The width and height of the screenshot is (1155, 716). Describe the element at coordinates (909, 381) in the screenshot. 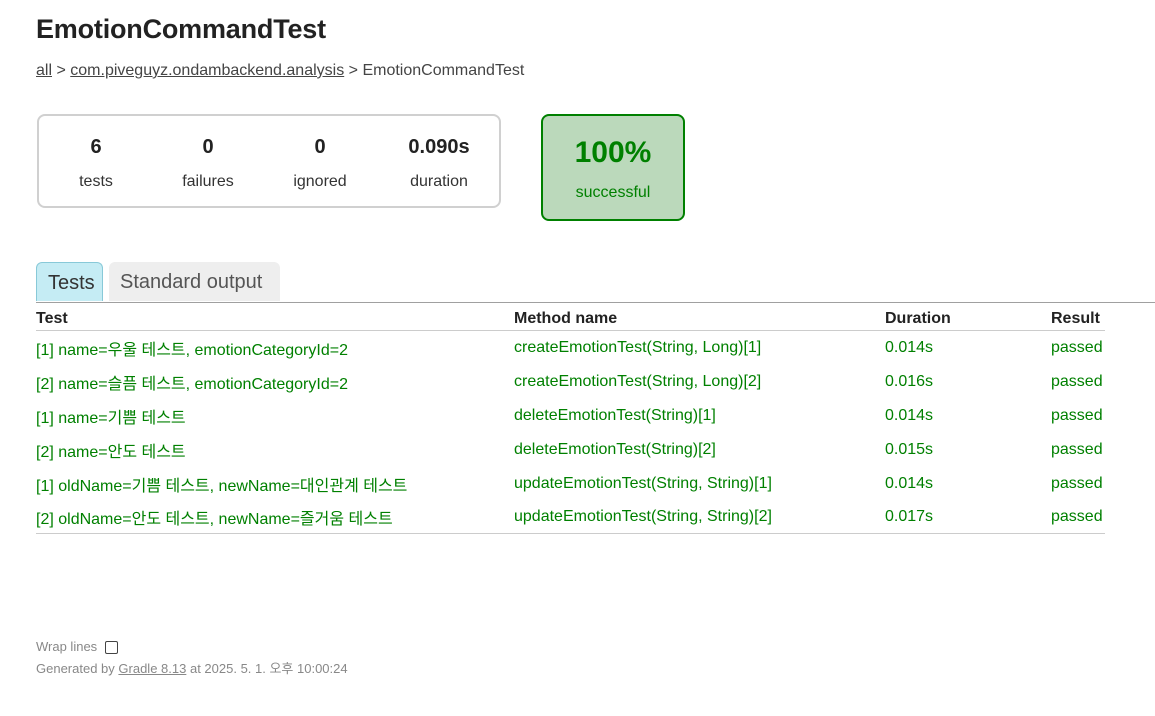

I see `duration-cell: 0.016s` at that location.